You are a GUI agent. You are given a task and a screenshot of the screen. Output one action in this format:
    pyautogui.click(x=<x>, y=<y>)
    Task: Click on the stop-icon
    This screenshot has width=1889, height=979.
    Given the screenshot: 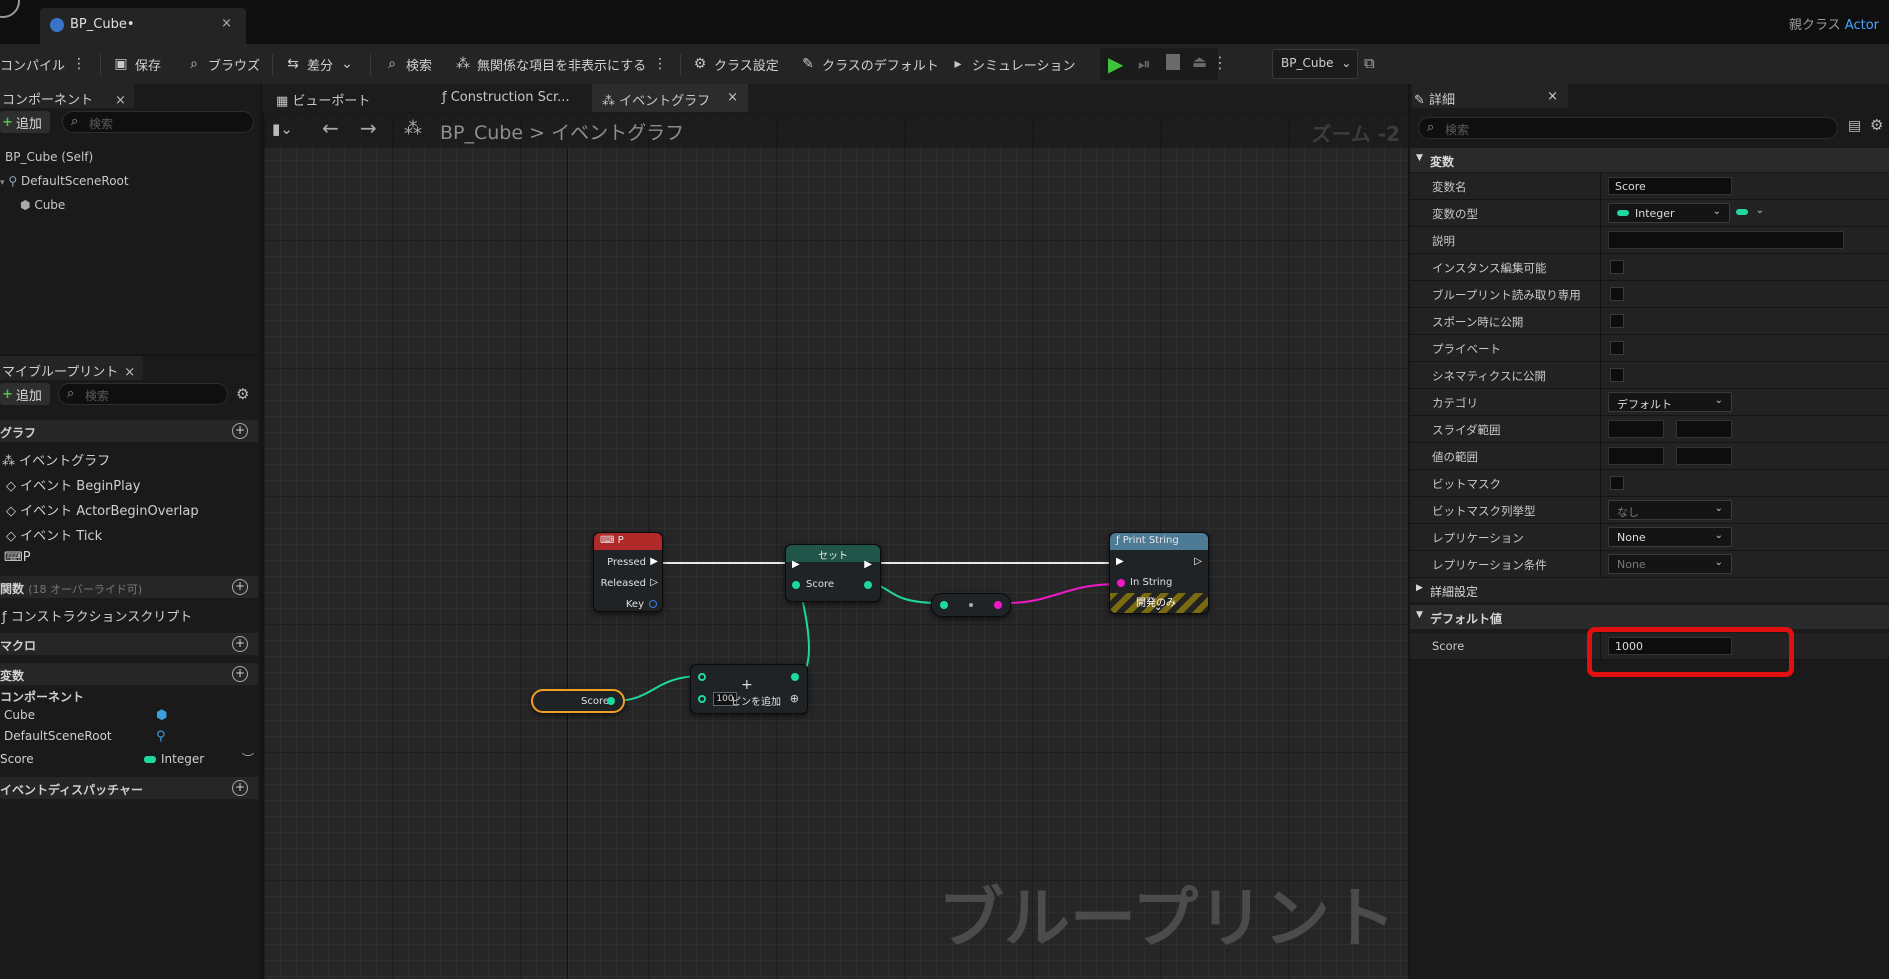 What is the action you would take?
    pyautogui.click(x=1173, y=62)
    